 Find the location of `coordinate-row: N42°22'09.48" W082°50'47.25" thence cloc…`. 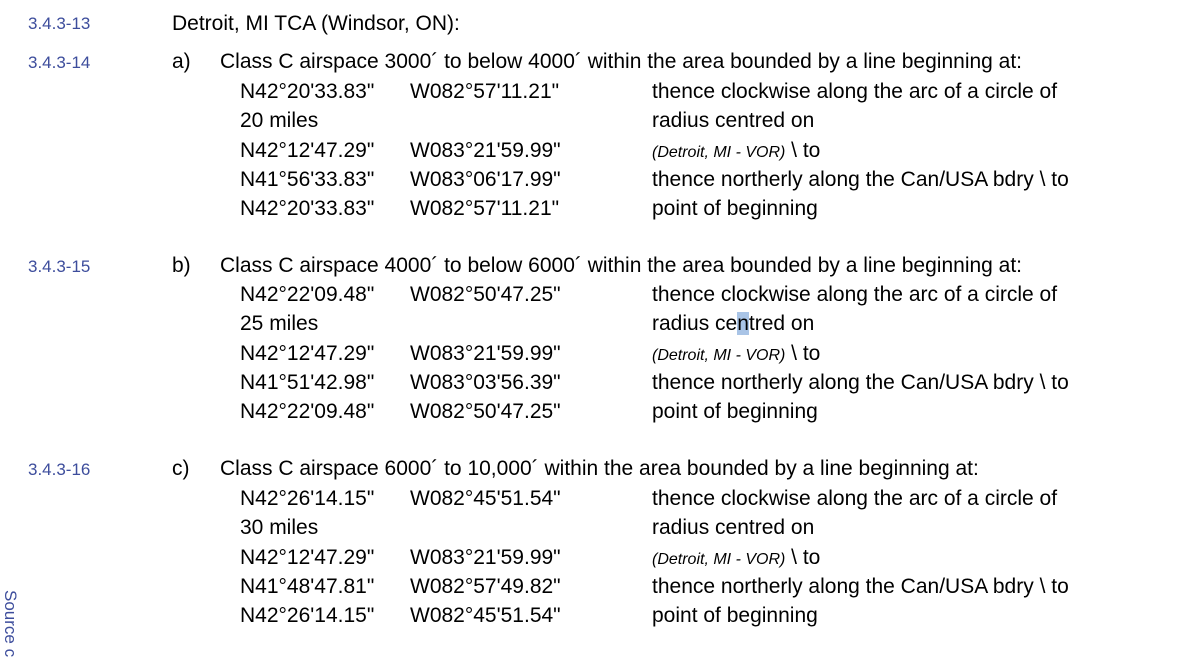

coordinate-row: N42°22'09.48" W082°50'47.25" thence cloc… is located at coordinates (594, 296).